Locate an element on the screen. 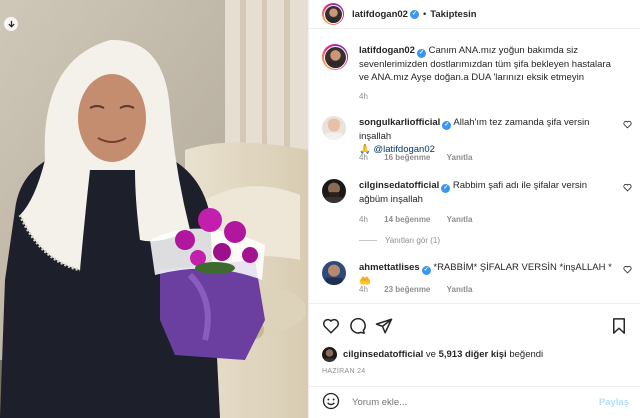  bookmark-icon is located at coordinates (619, 326).